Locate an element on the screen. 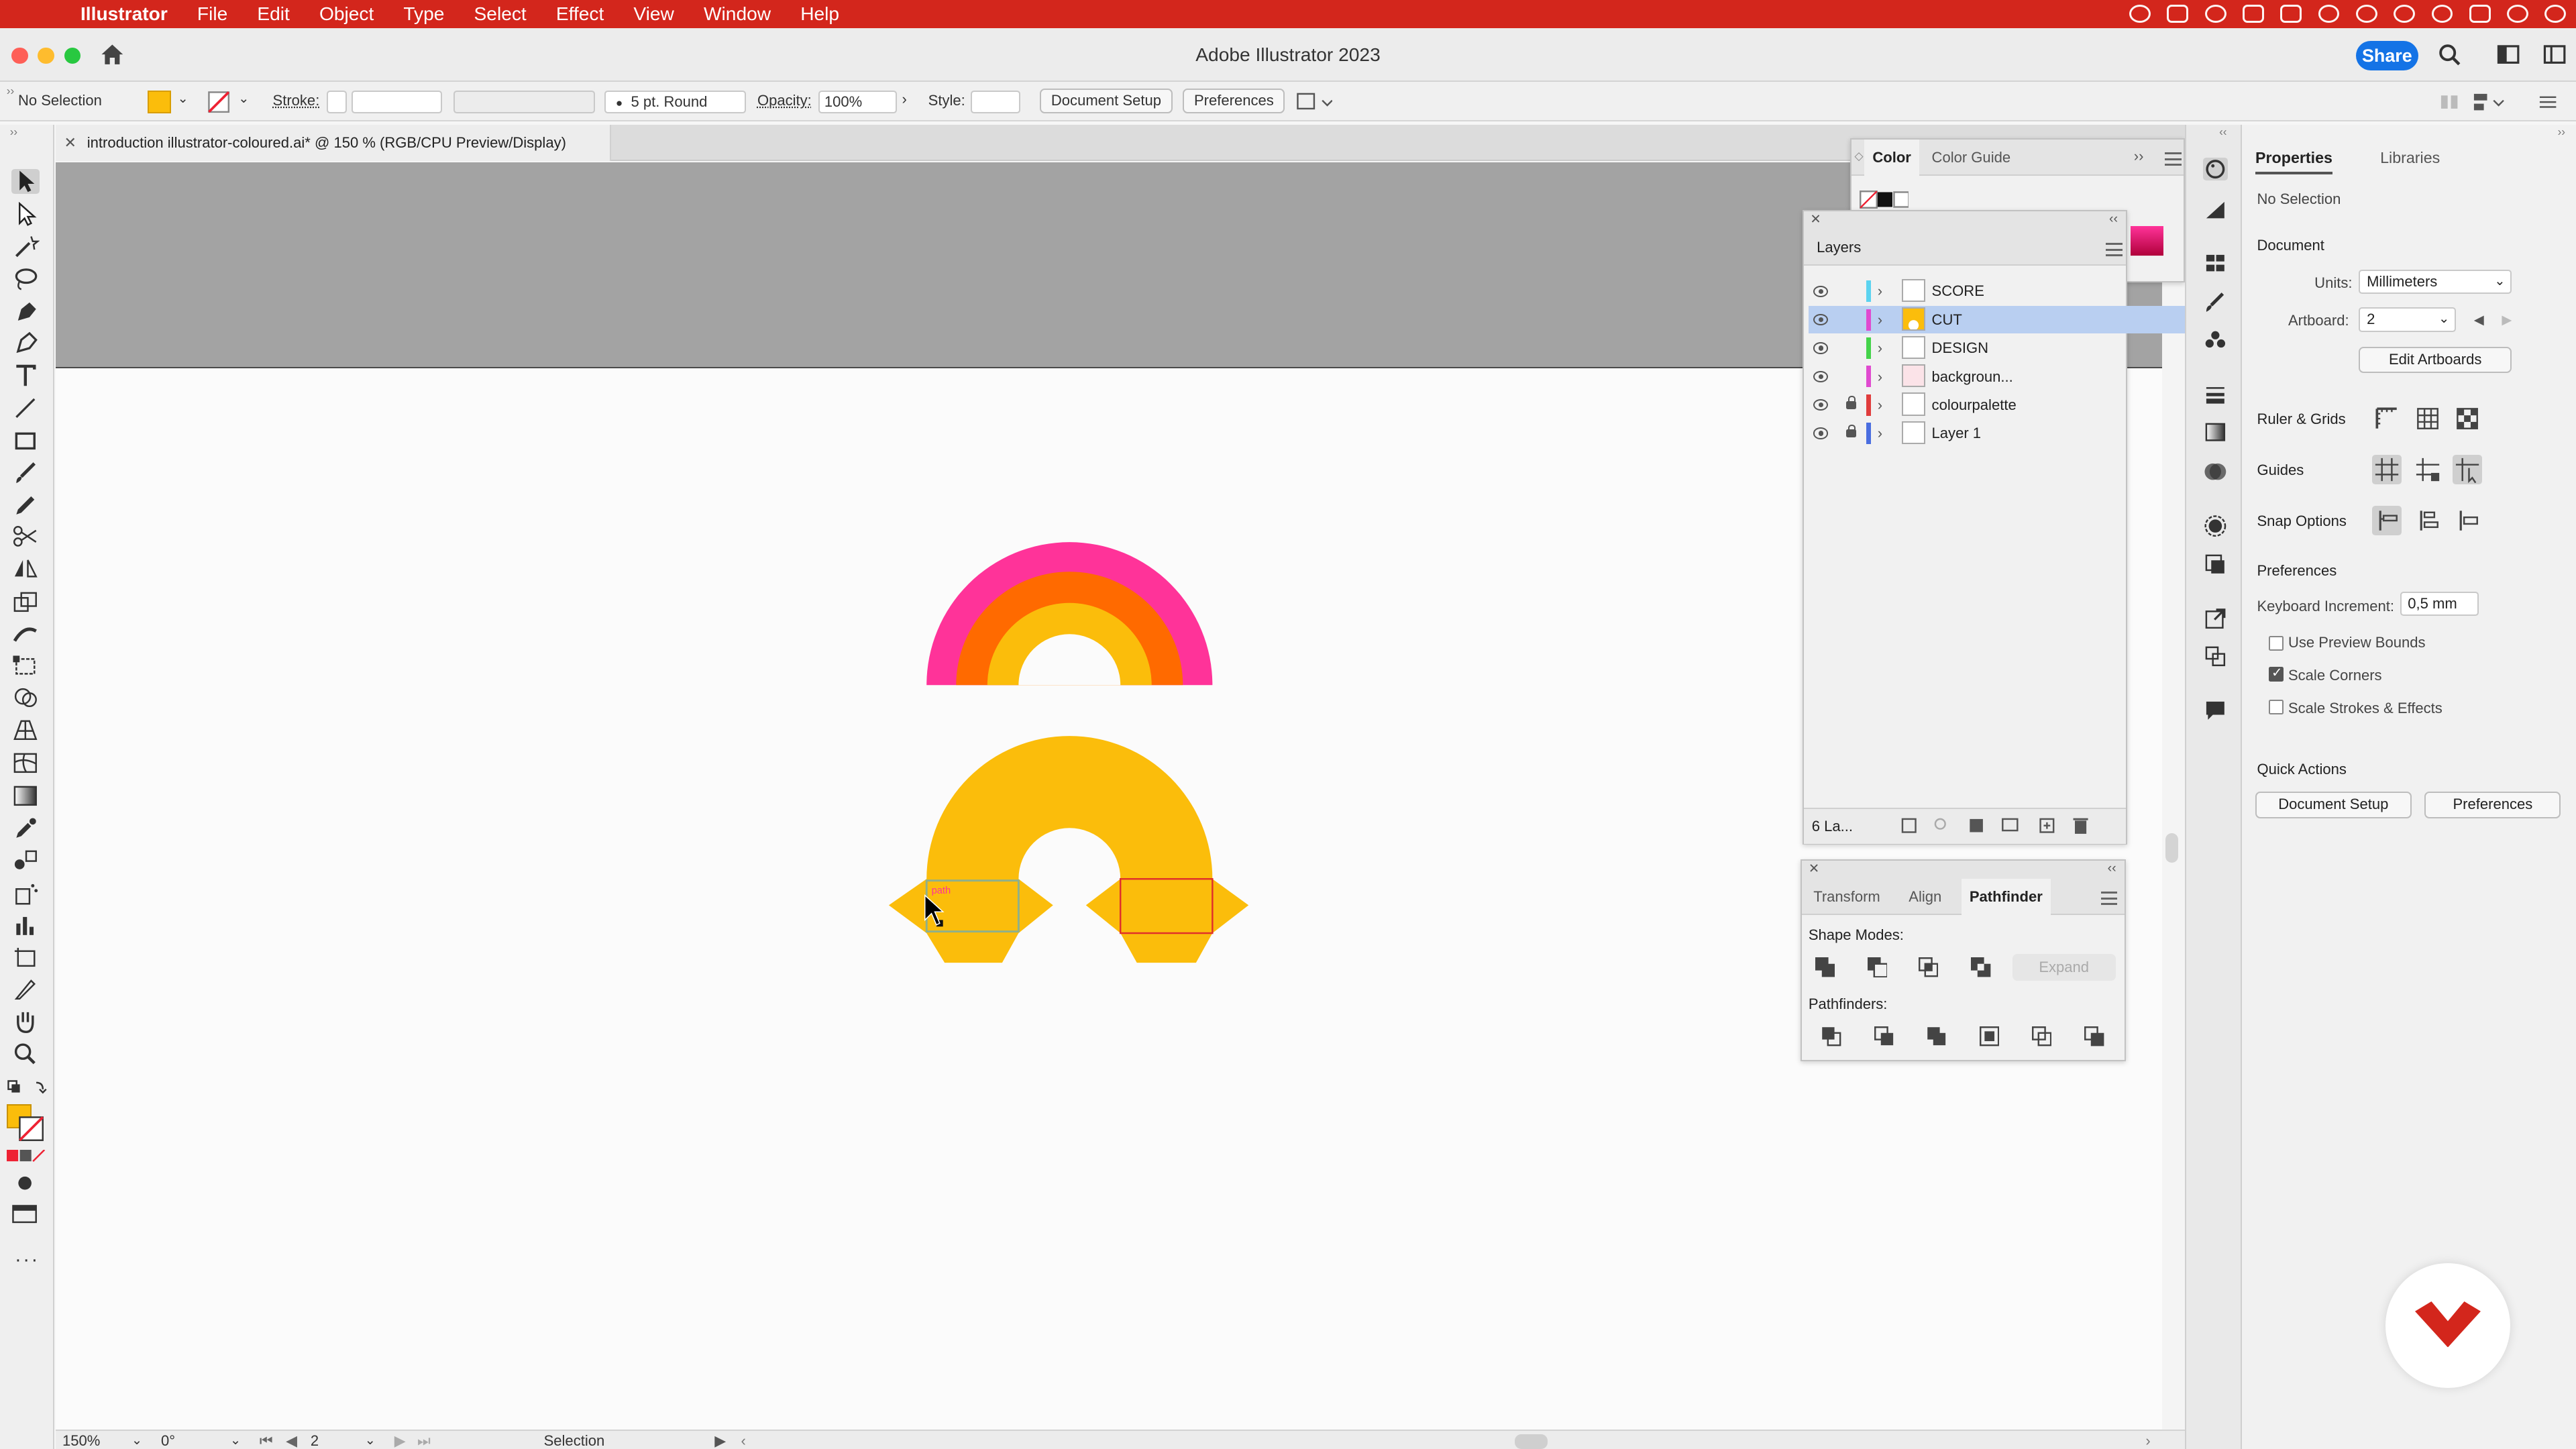 Image resolution: width=2576 pixels, height=1449 pixels. type-tool is located at coordinates (25, 375).